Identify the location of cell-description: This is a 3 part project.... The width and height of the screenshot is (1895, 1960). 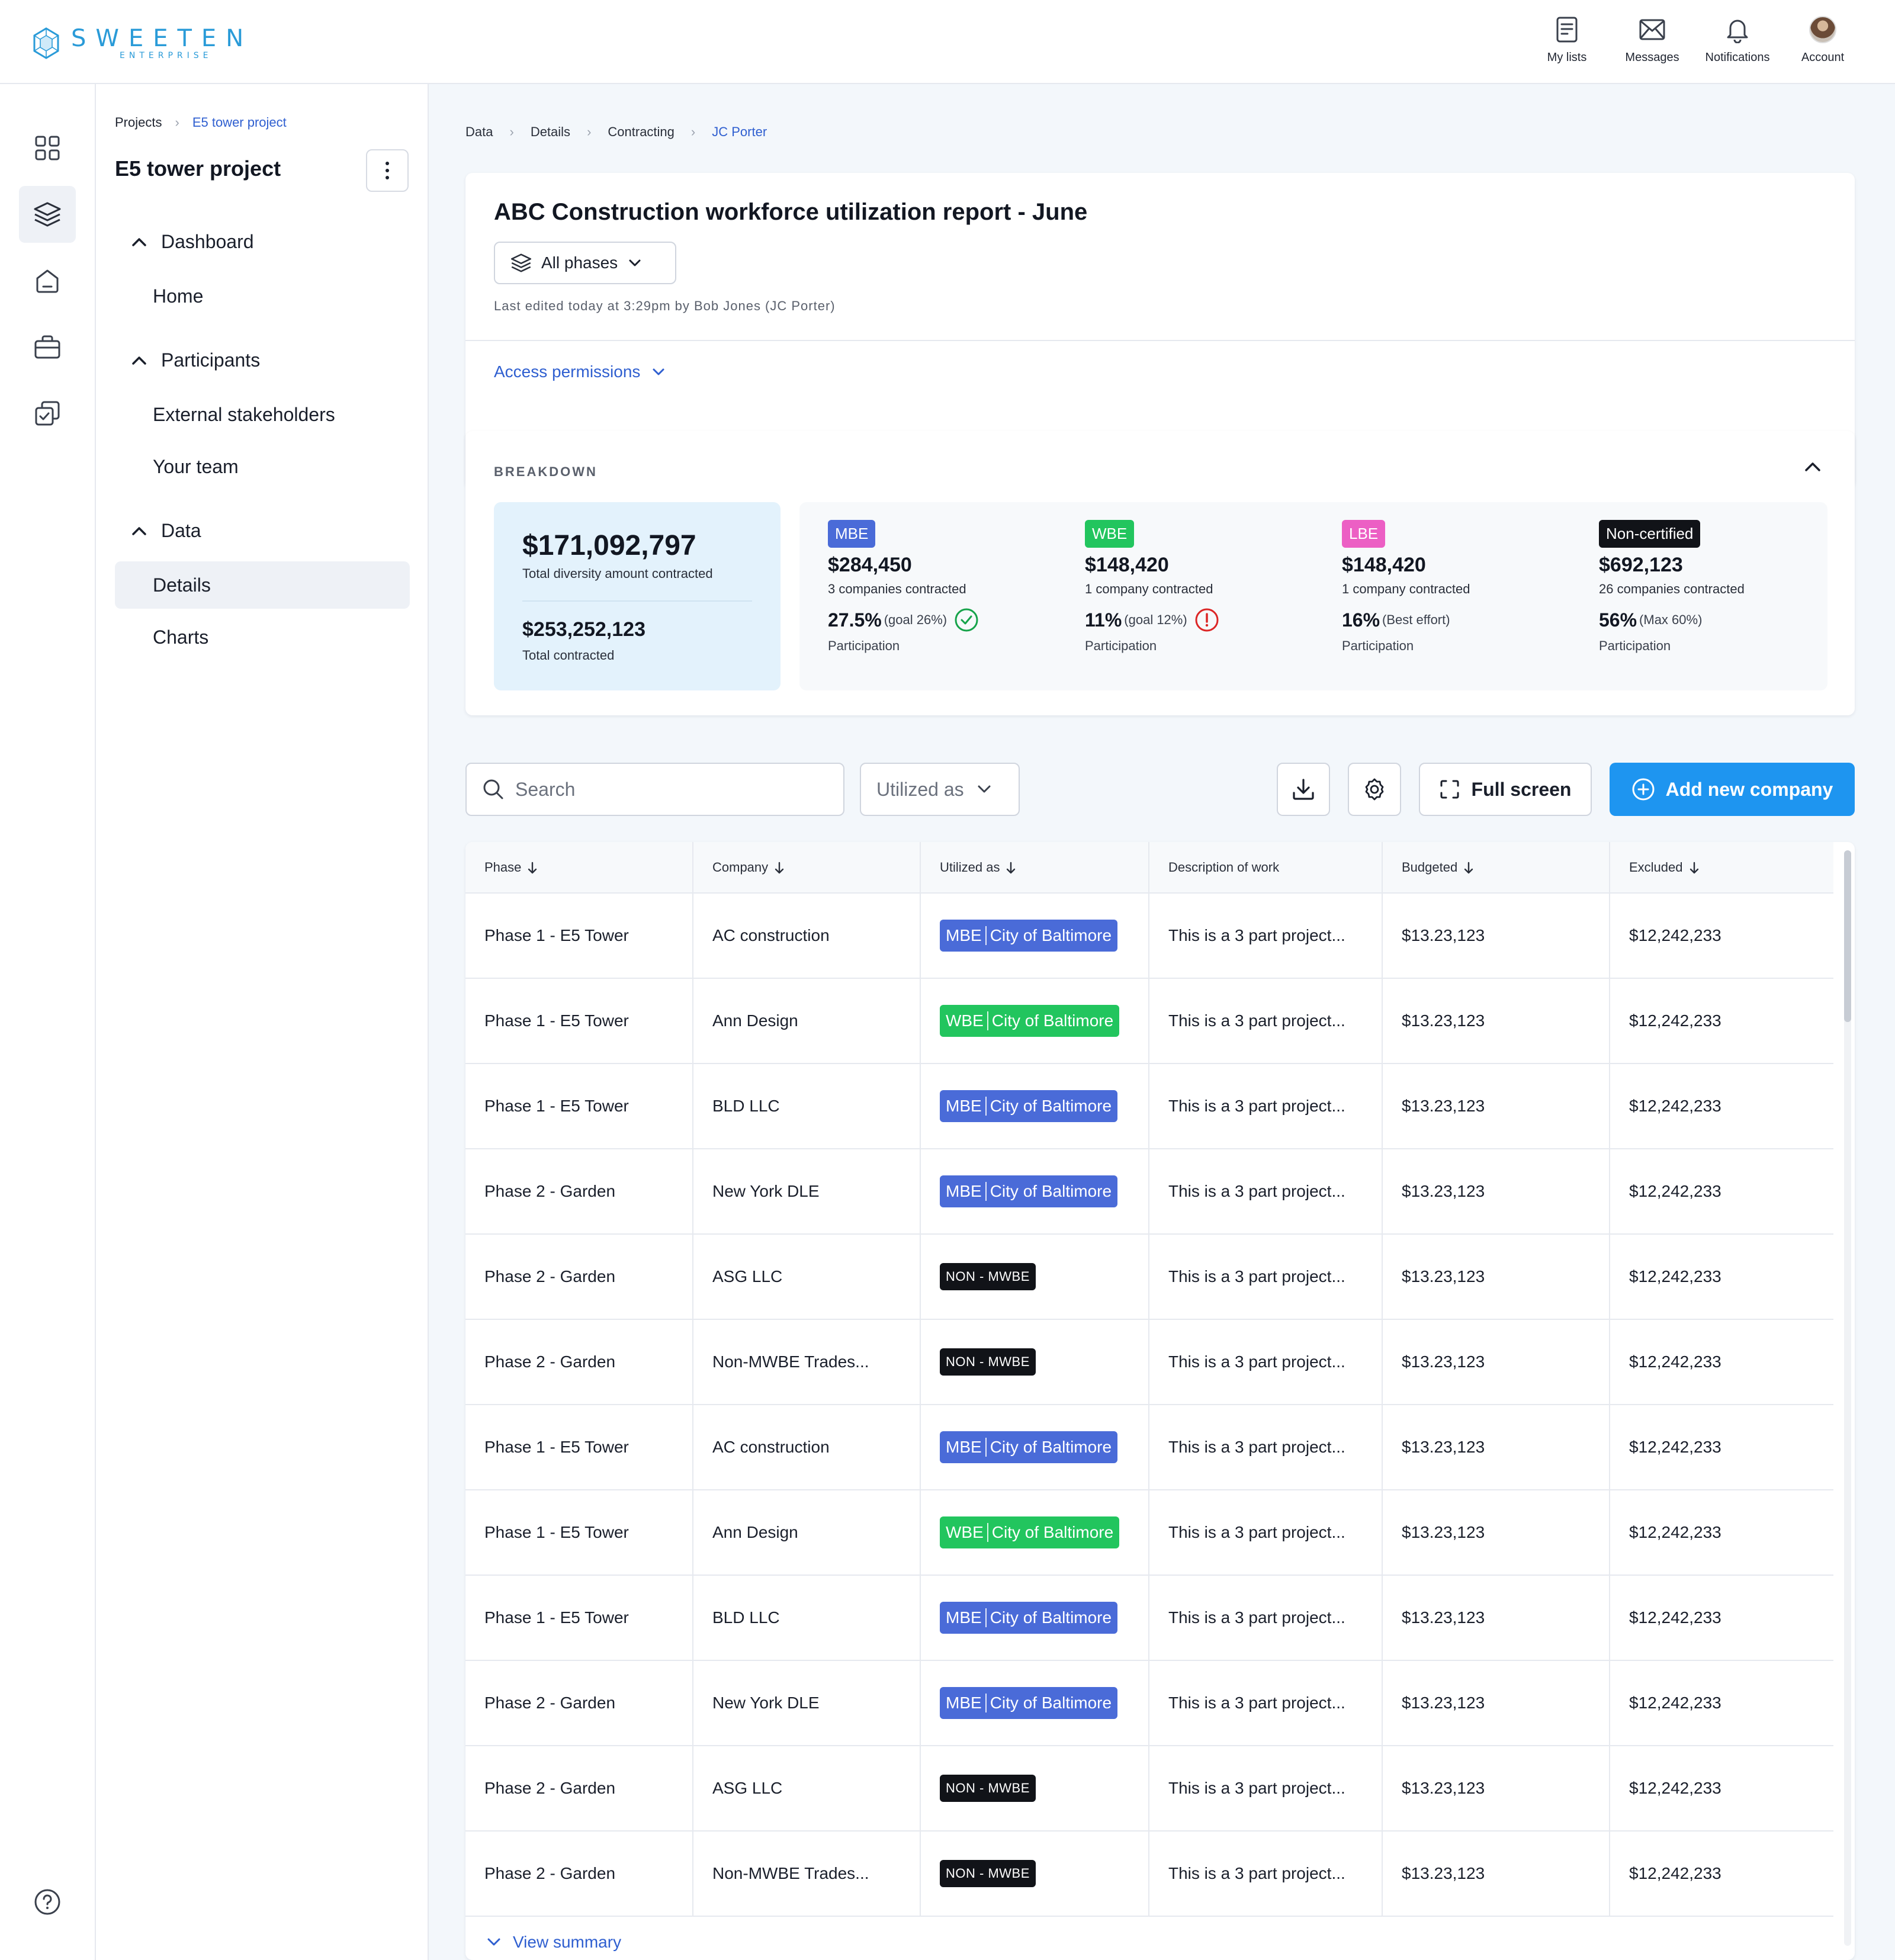
(1266, 936).